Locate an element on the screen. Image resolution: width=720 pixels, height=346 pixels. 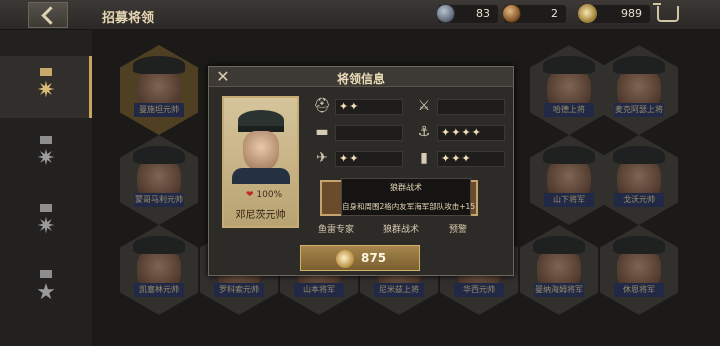
top-bar: 招募将领 83 2 989 is located at coordinates (360, 15).